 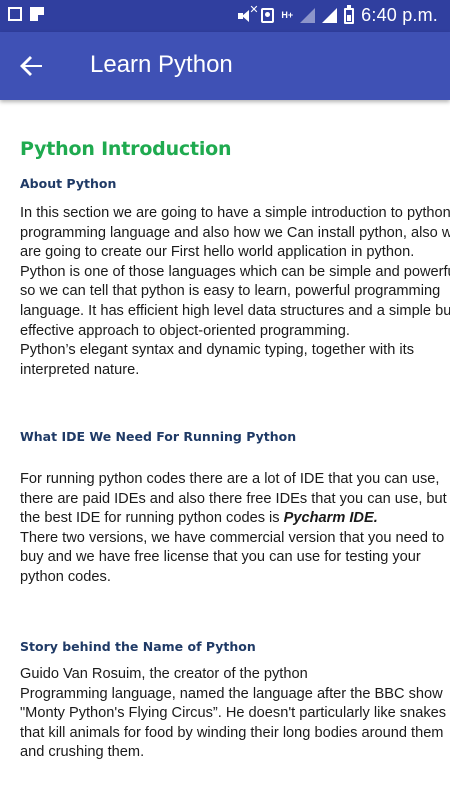 What do you see at coordinates (349, 14) in the screenshot?
I see `battery-icon` at bounding box center [349, 14].